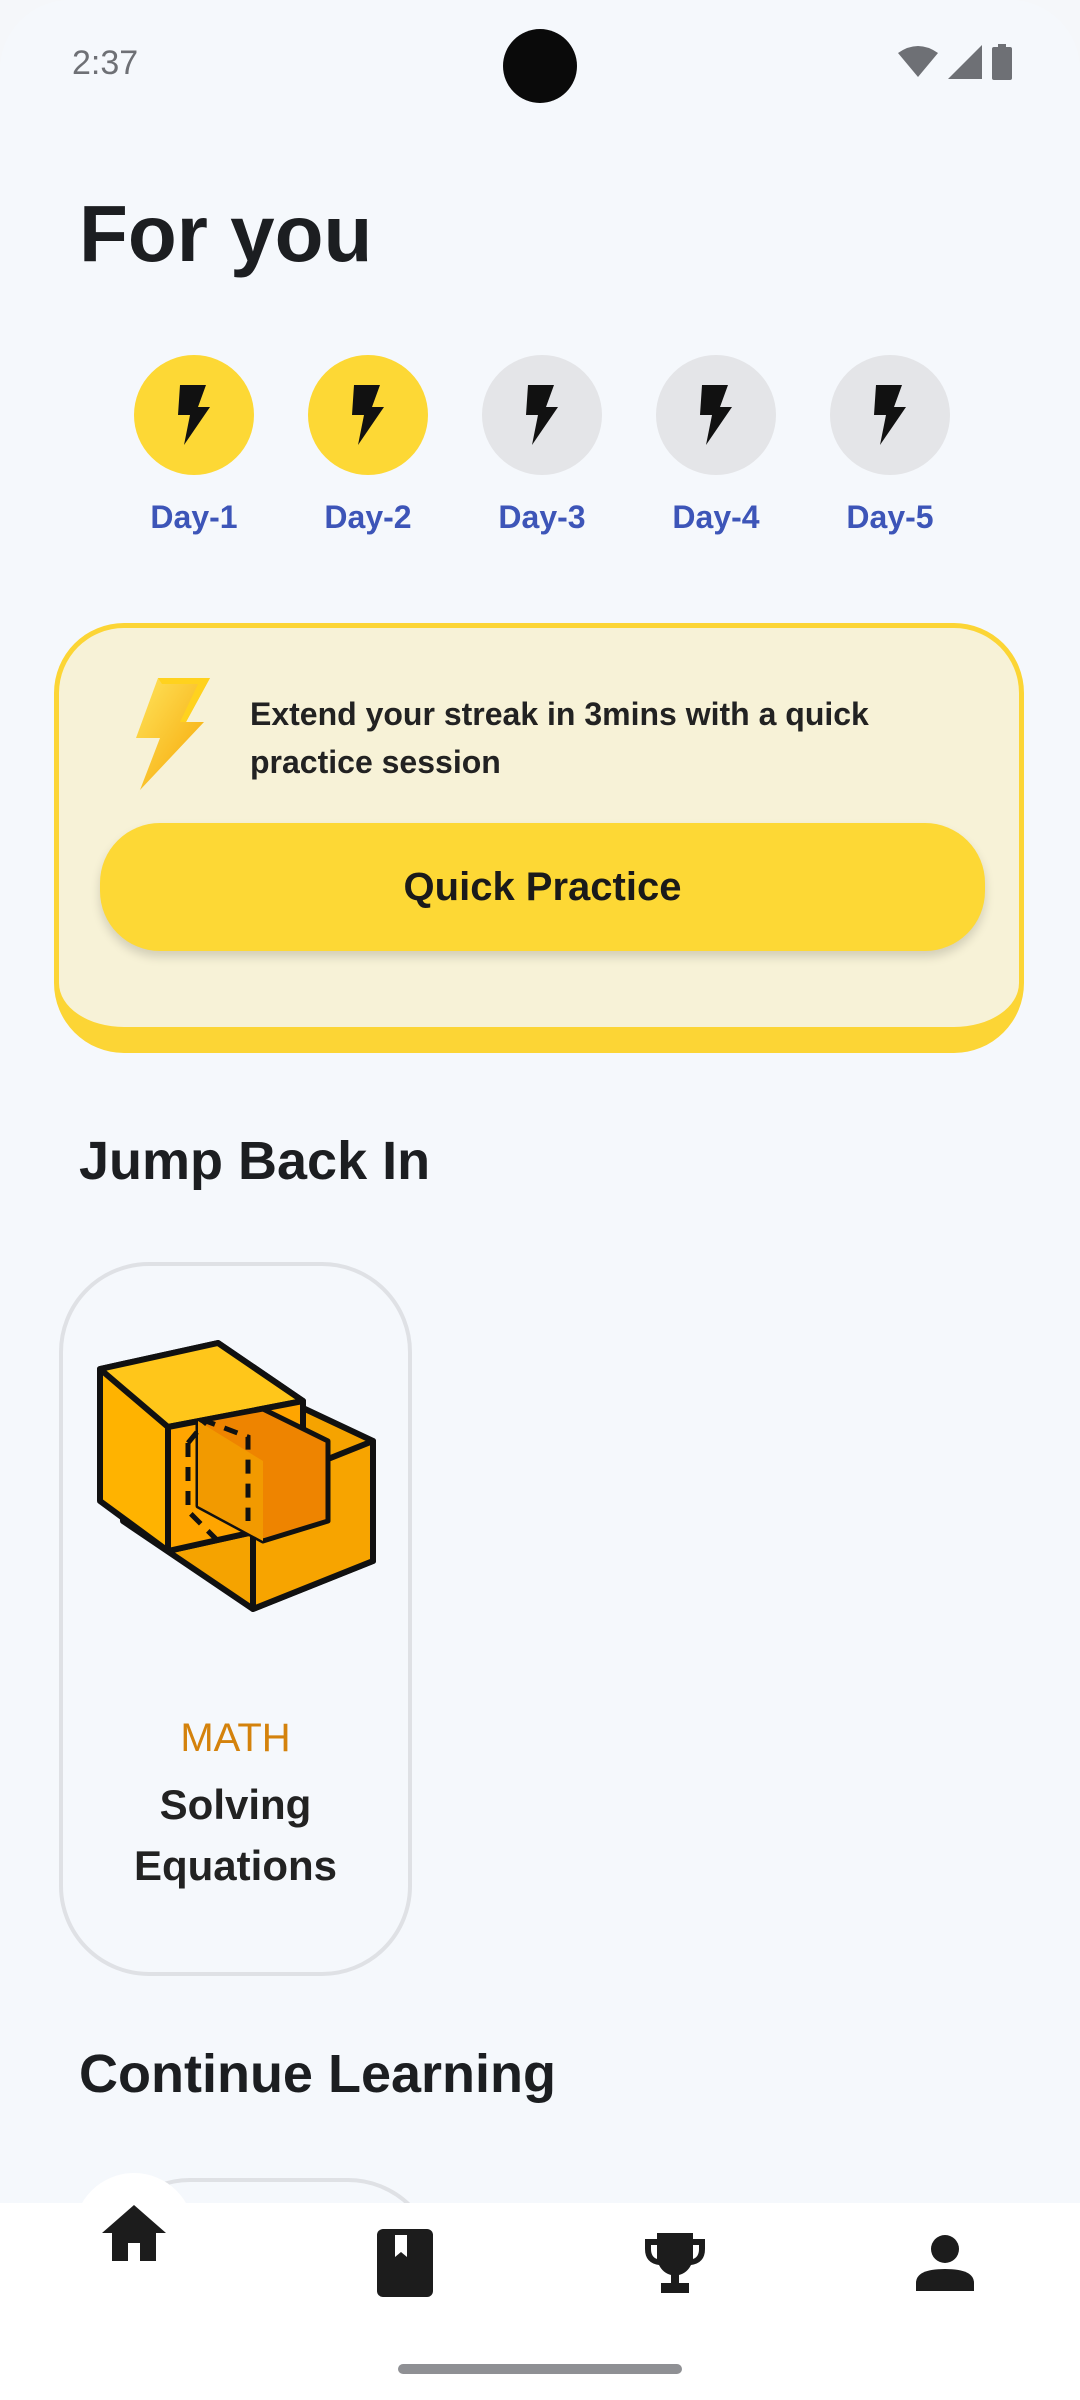 The width and height of the screenshot is (1080, 2400). Describe the element at coordinates (226, 233) in the screenshot. I see `page-title: For you` at that location.